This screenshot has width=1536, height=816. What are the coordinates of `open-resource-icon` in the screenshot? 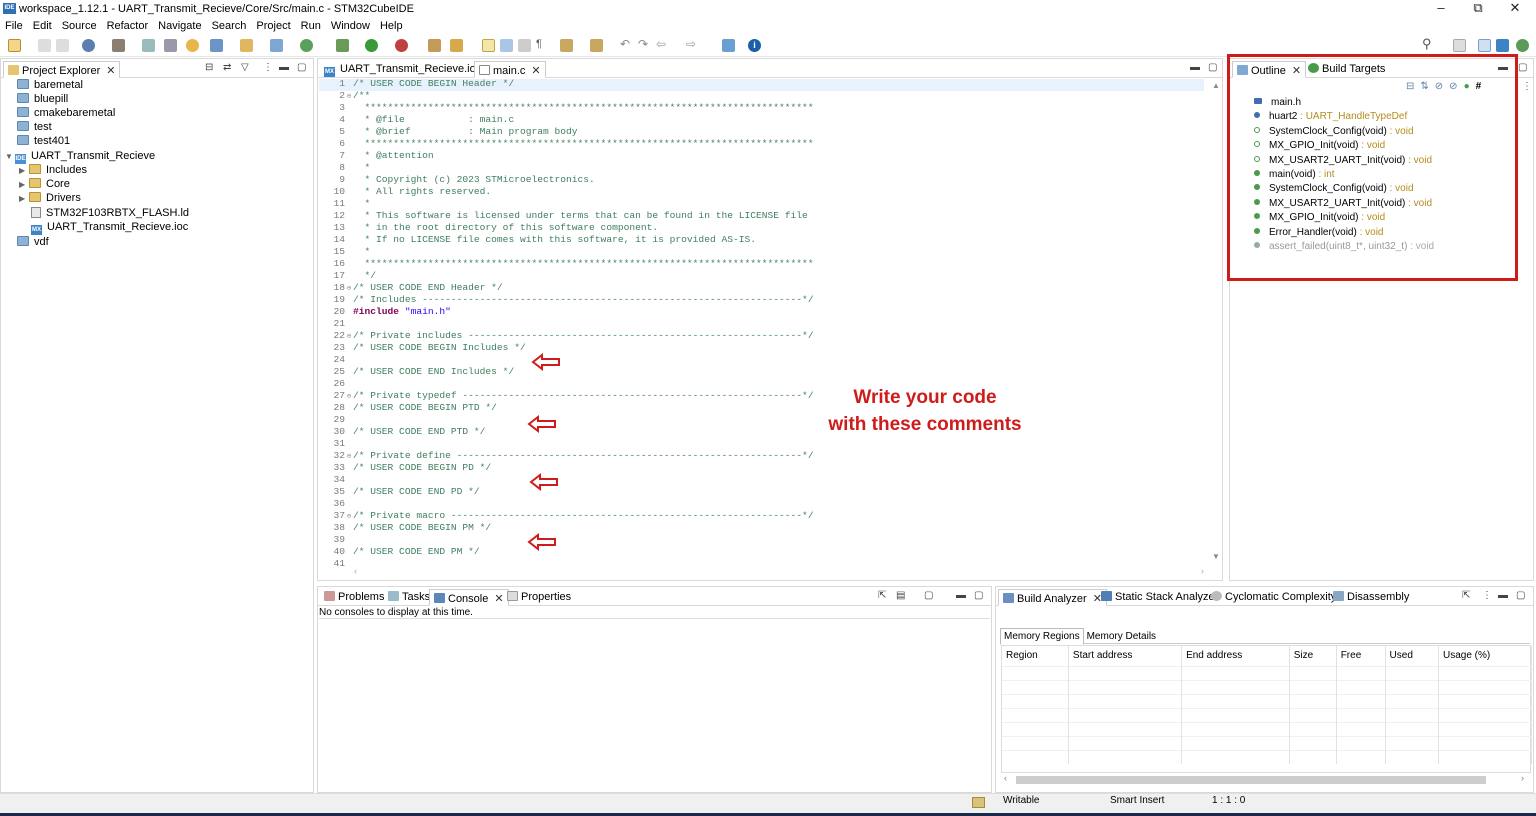 It's located at (456, 45).